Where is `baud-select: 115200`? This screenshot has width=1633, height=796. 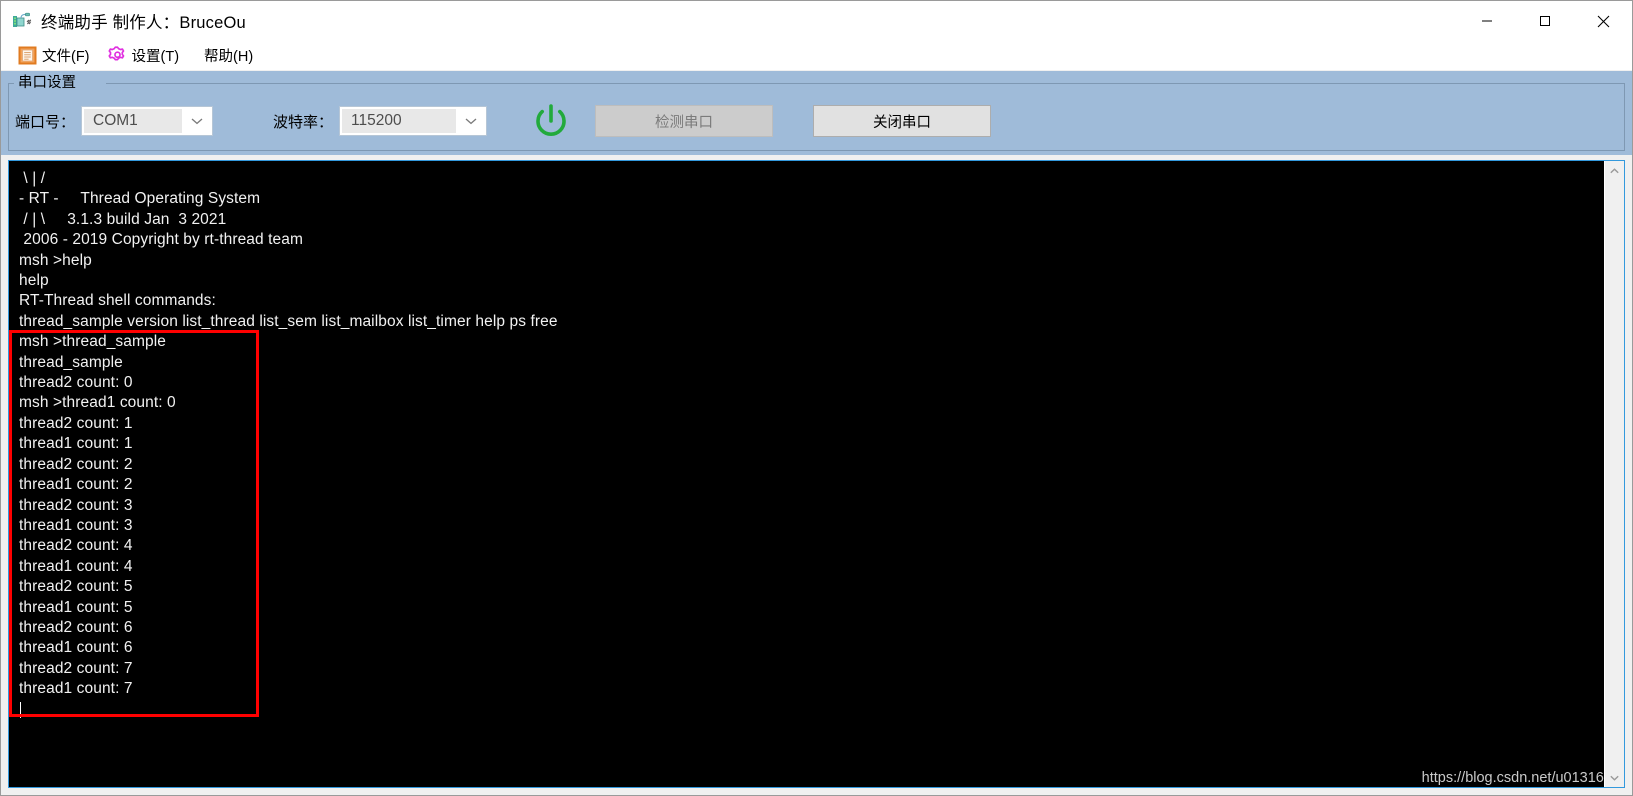
baud-select: 115200 is located at coordinates (413, 121).